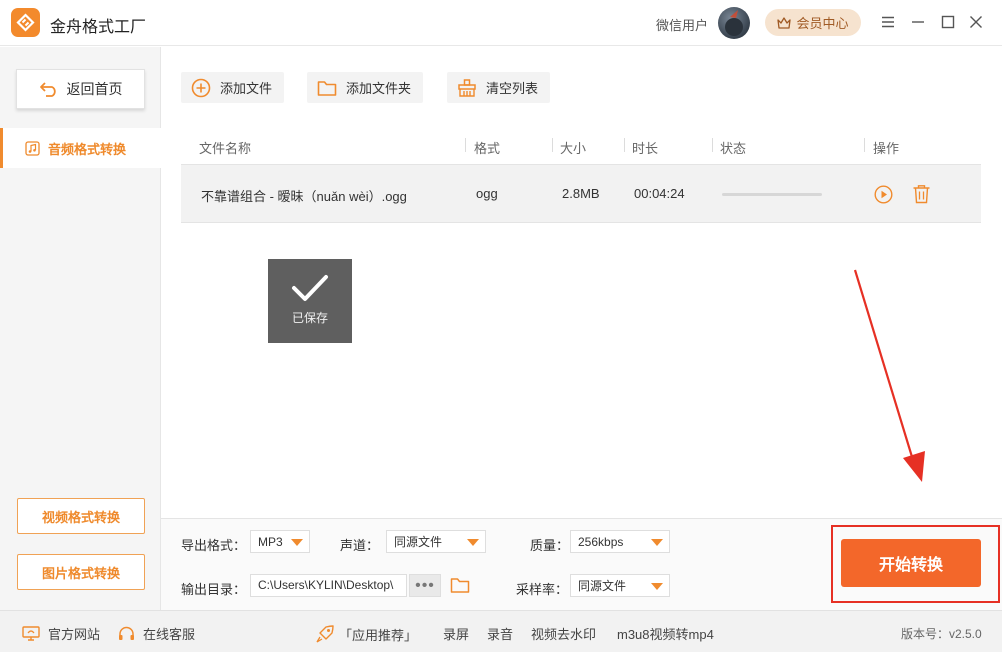 This screenshot has width=1002, height=652. I want to click on play-icon, so click(883, 194).